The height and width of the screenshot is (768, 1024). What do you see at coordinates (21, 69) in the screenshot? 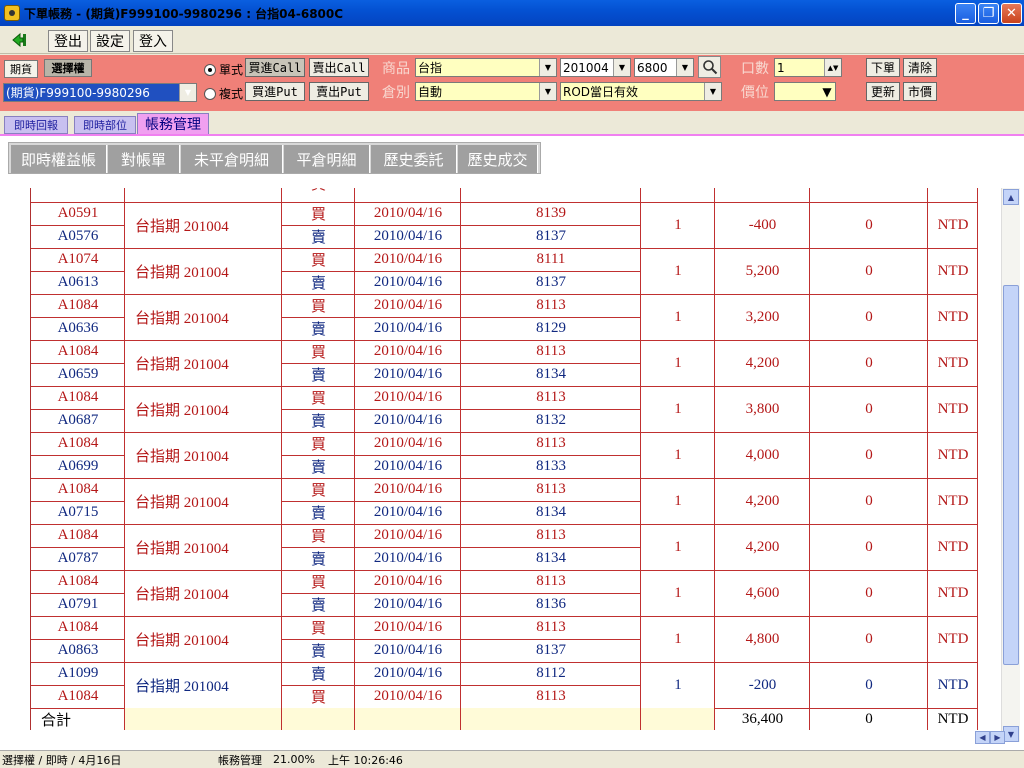
I see `tab-futures: 期貨` at bounding box center [21, 69].